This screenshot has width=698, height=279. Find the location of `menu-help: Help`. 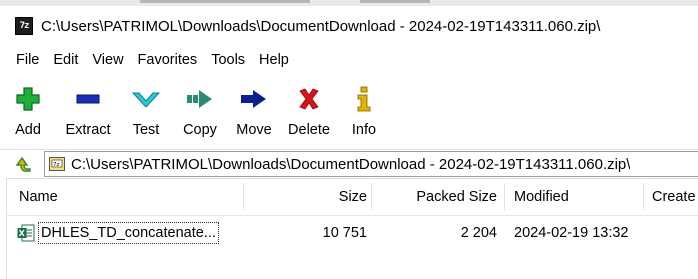

menu-help: Help is located at coordinates (274, 60).